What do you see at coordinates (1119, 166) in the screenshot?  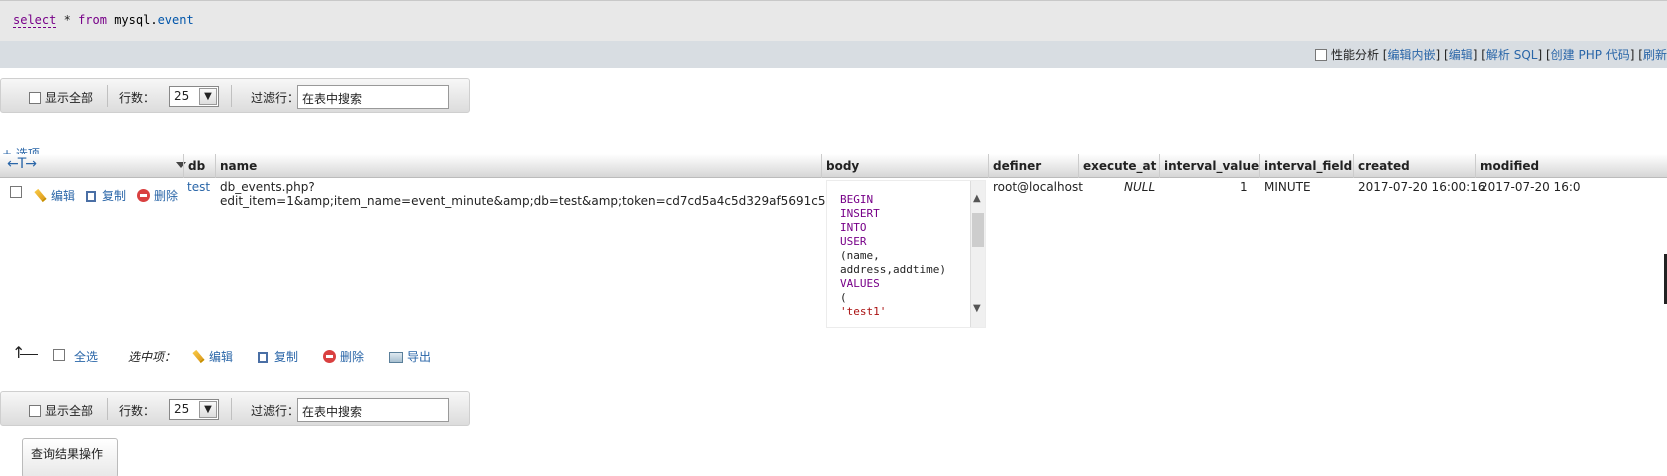 I see `column-header-execute-at: execute_at` at bounding box center [1119, 166].